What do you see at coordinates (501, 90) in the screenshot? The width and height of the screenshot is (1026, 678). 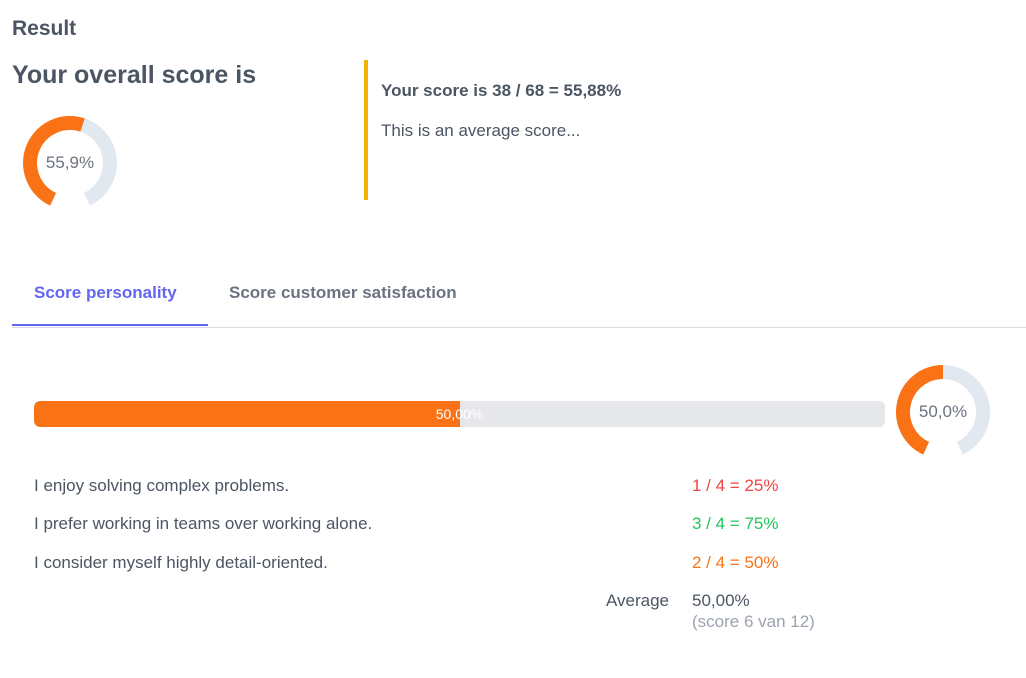 I see `callout-score-text: Your score is 38 / 68 = 55,88%` at bounding box center [501, 90].